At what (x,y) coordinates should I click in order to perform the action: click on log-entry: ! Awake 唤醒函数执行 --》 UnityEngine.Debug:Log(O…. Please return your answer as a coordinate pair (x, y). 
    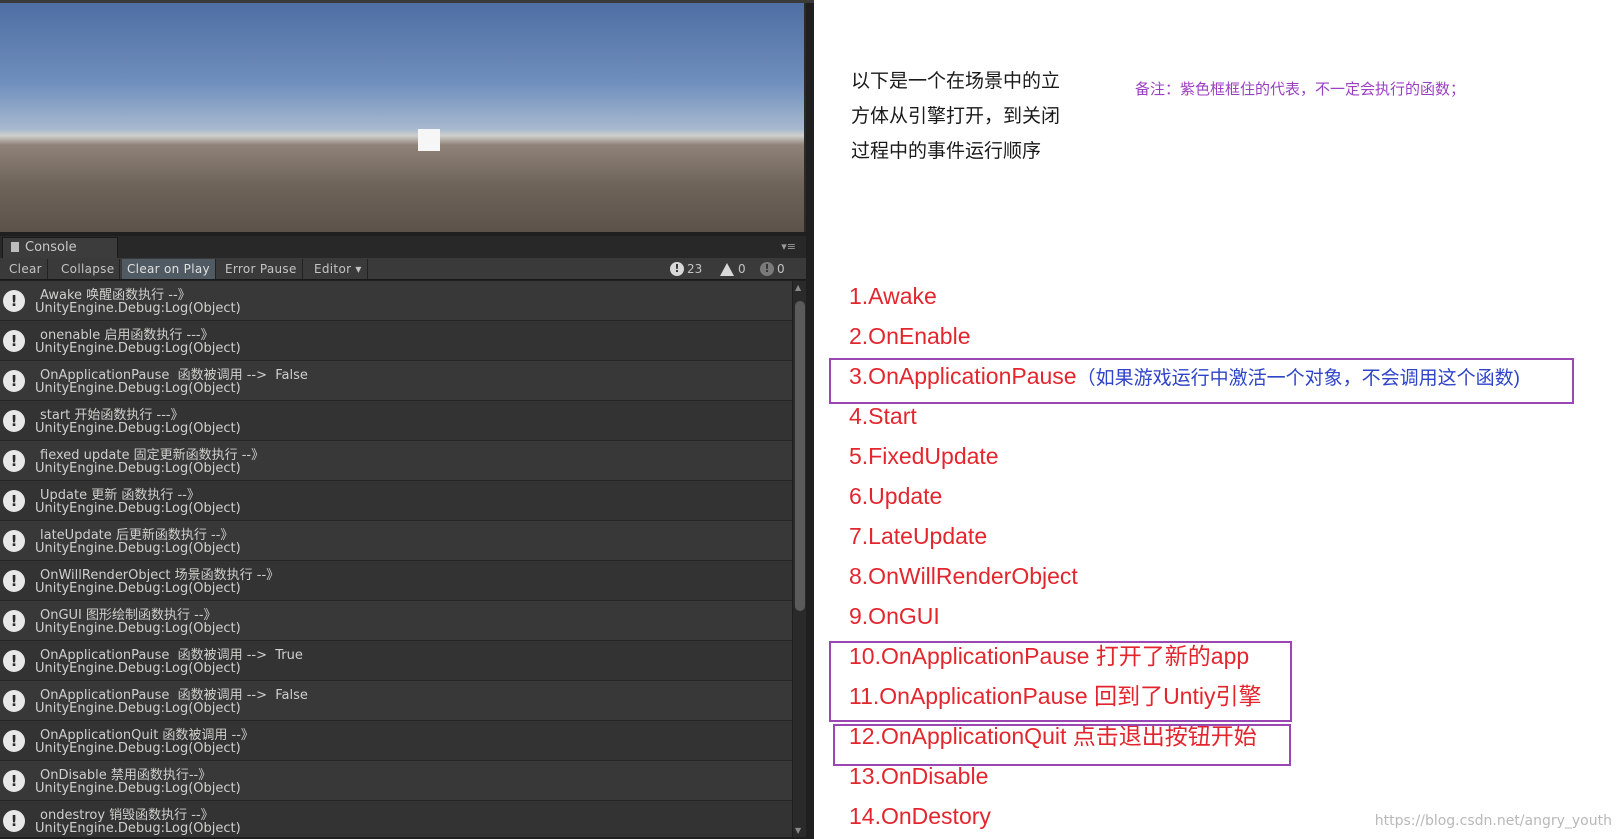
    Looking at the image, I should click on (396, 301).